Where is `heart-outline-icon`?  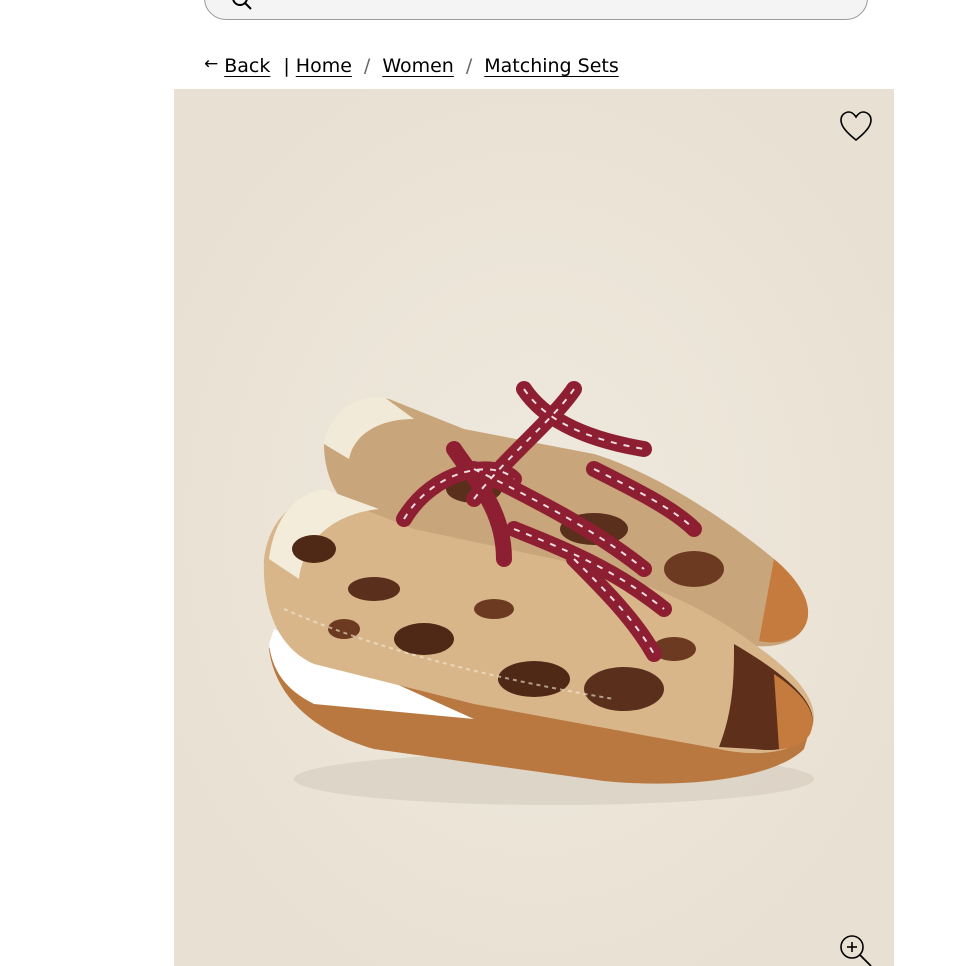 heart-outline-icon is located at coordinates (856, 126).